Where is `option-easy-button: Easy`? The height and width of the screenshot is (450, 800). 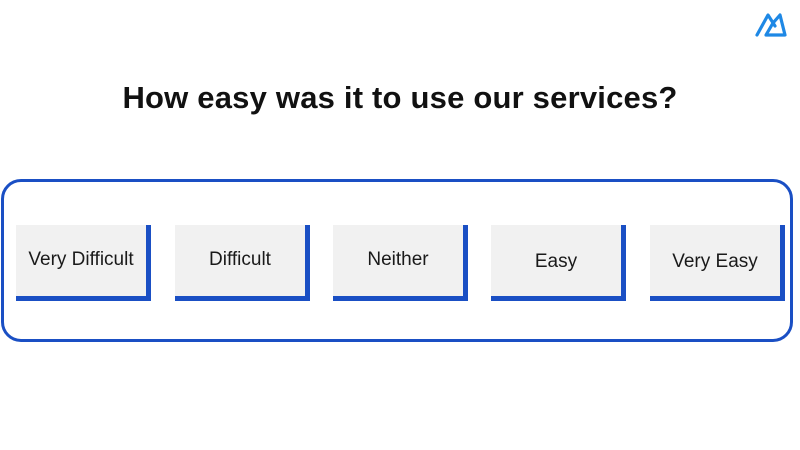
option-easy-button: Easy is located at coordinates (558, 263).